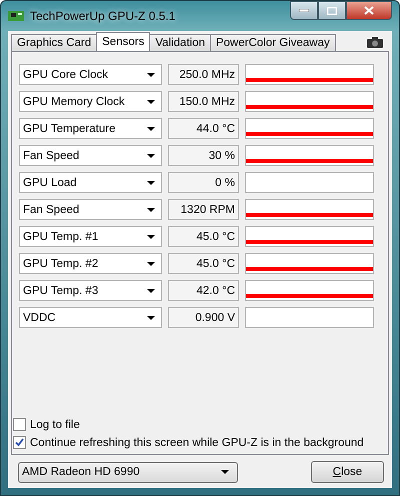  What do you see at coordinates (90, 182) in the screenshot?
I see `sensor-select: GPU Load` at bounding box center [90, 182].